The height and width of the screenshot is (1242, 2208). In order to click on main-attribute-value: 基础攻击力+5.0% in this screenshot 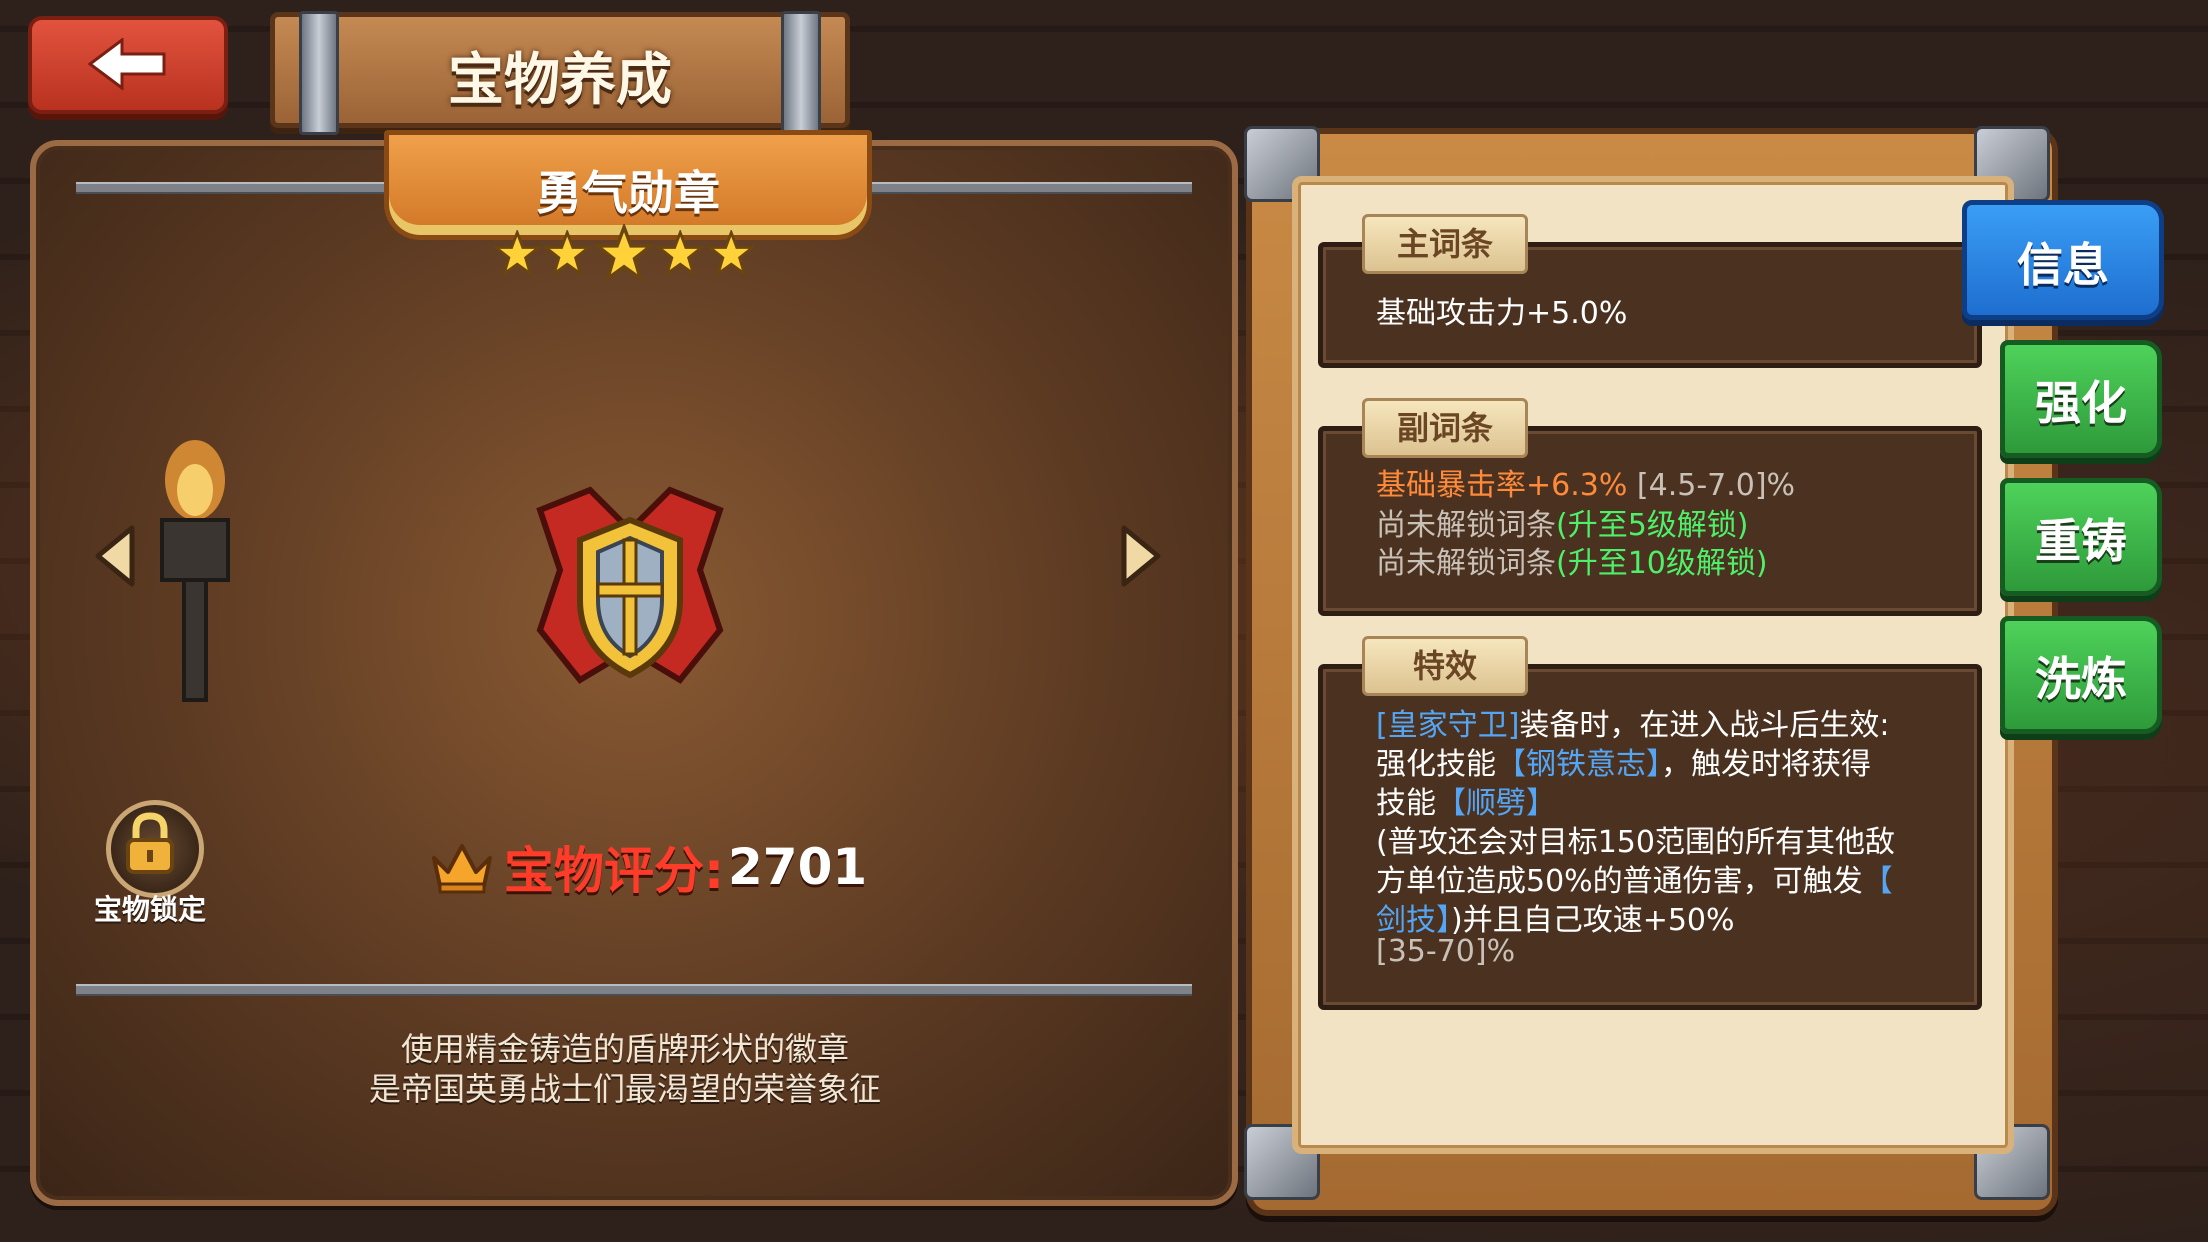, I will do `click(1502, 313)`.